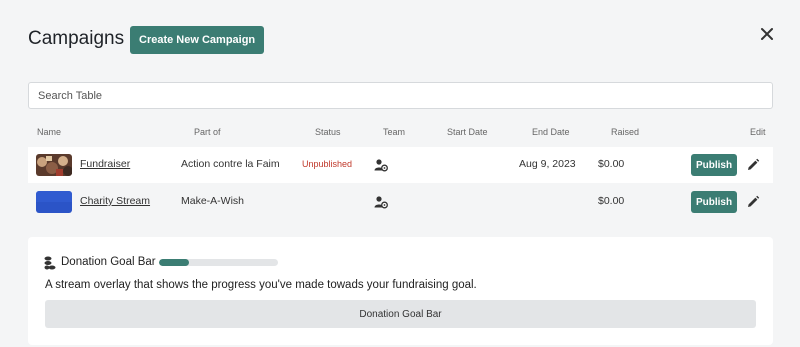  What do you see at coordinates (467, 132) in the screenshot?
I see `column-header-start-date: Start Date` at bounding box center [467, 132].